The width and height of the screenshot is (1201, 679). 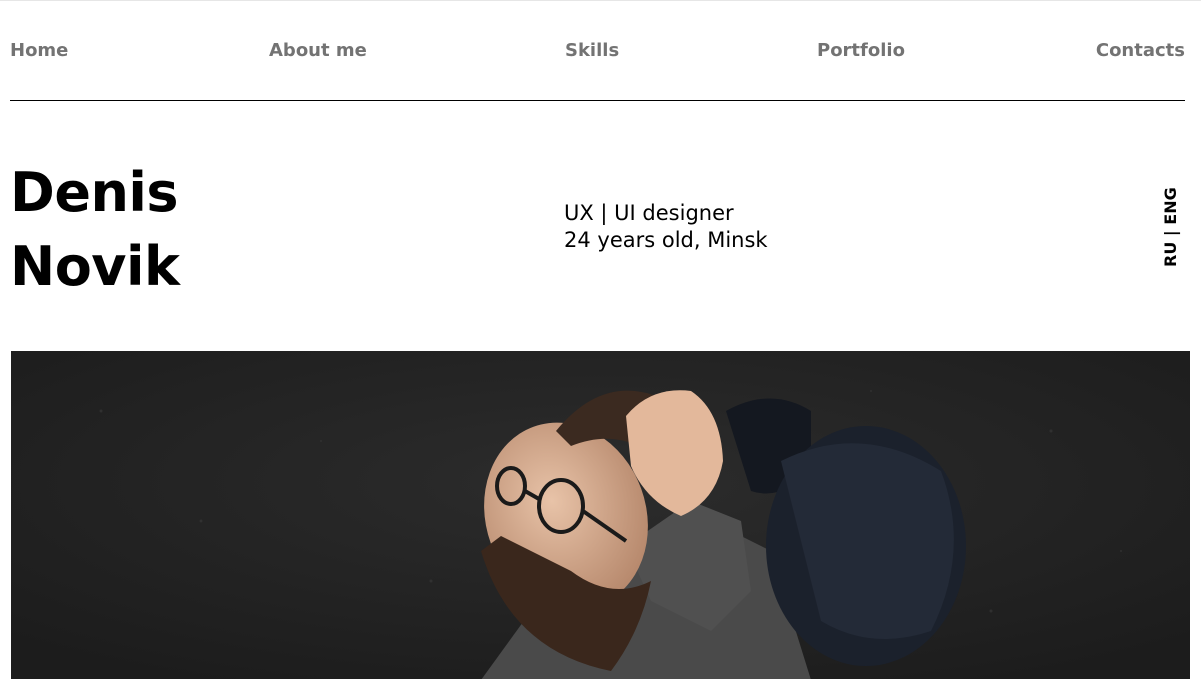 I want to click on nav-divider, so click(x=597, y=100).